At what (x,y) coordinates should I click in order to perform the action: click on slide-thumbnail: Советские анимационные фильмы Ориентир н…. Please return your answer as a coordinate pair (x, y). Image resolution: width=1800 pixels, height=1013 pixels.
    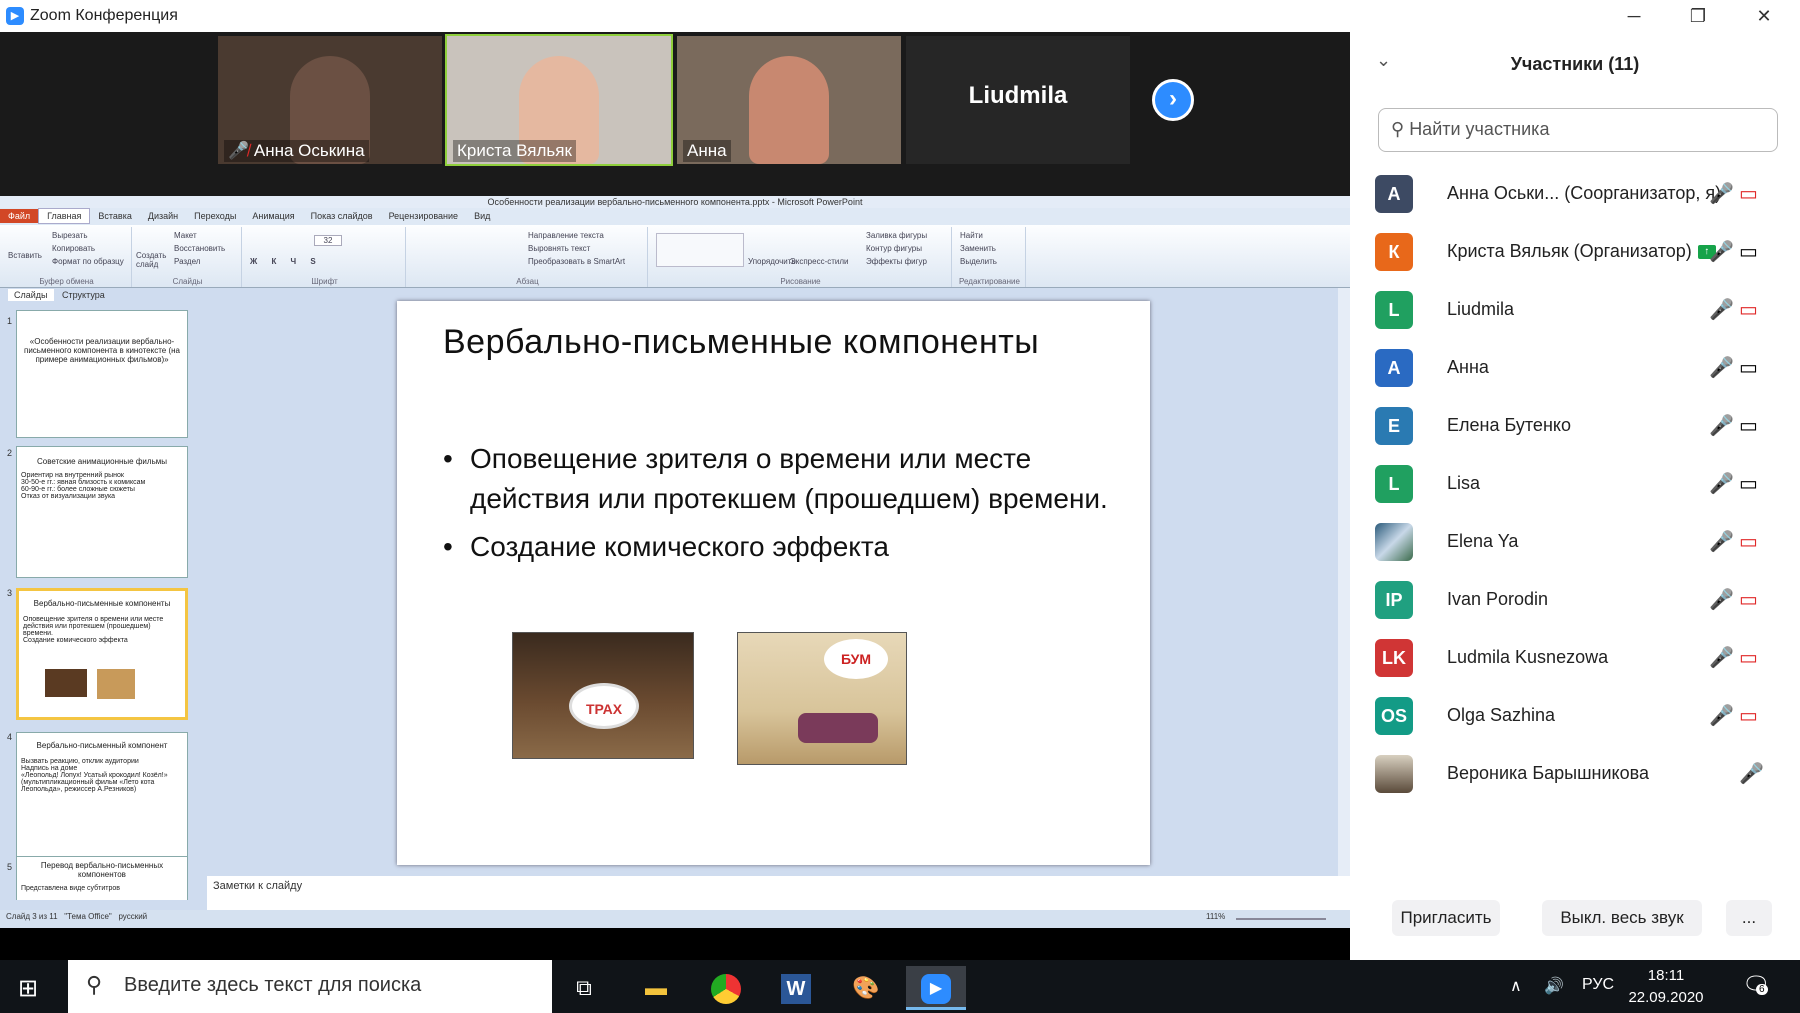
    Looking at the image, I should click on (102, 512).